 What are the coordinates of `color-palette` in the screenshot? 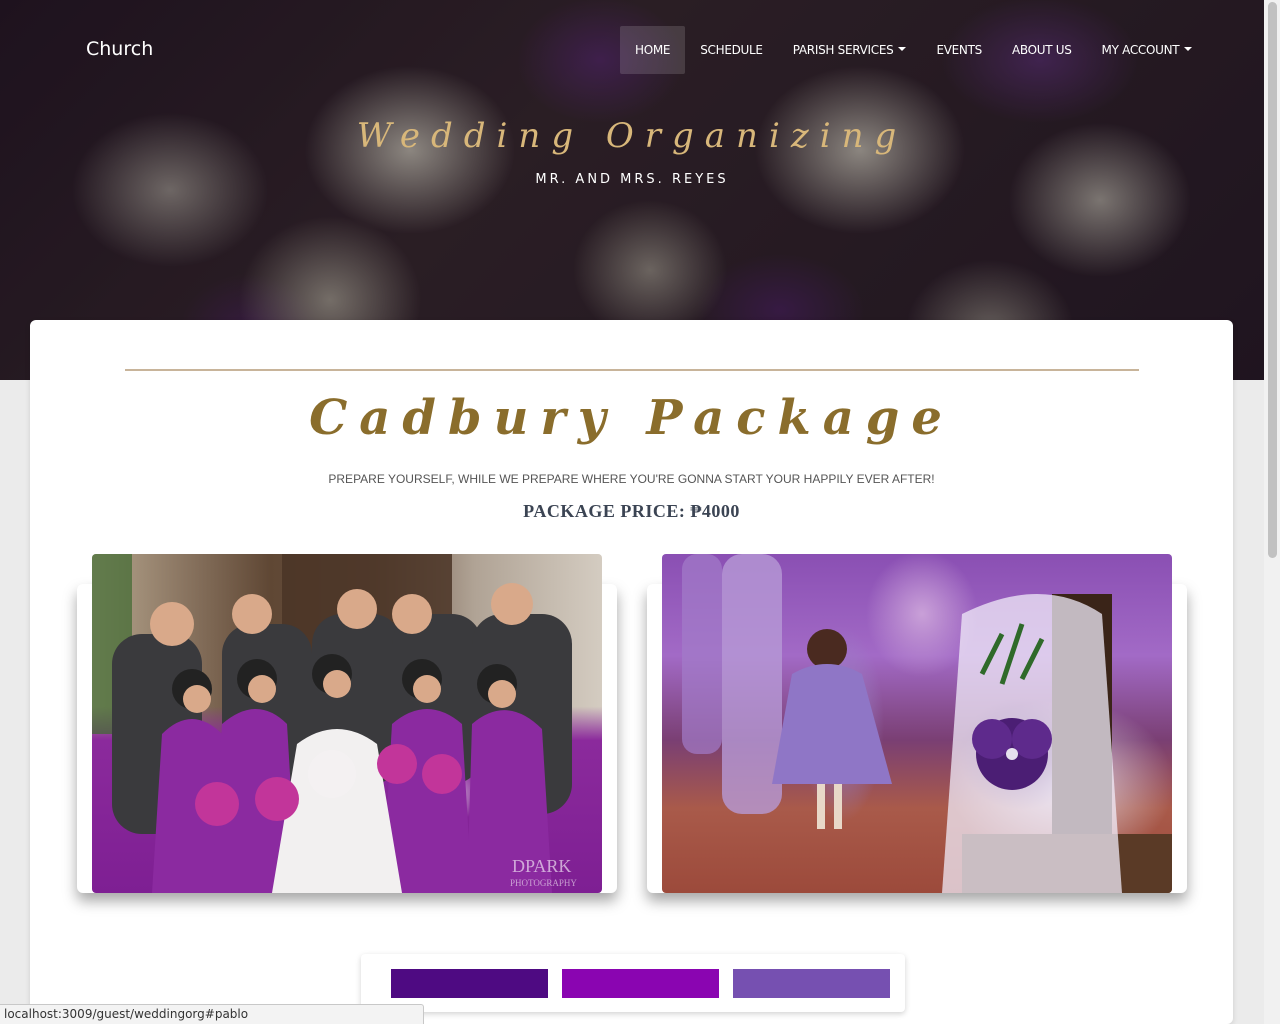 It's located at (633, 983).